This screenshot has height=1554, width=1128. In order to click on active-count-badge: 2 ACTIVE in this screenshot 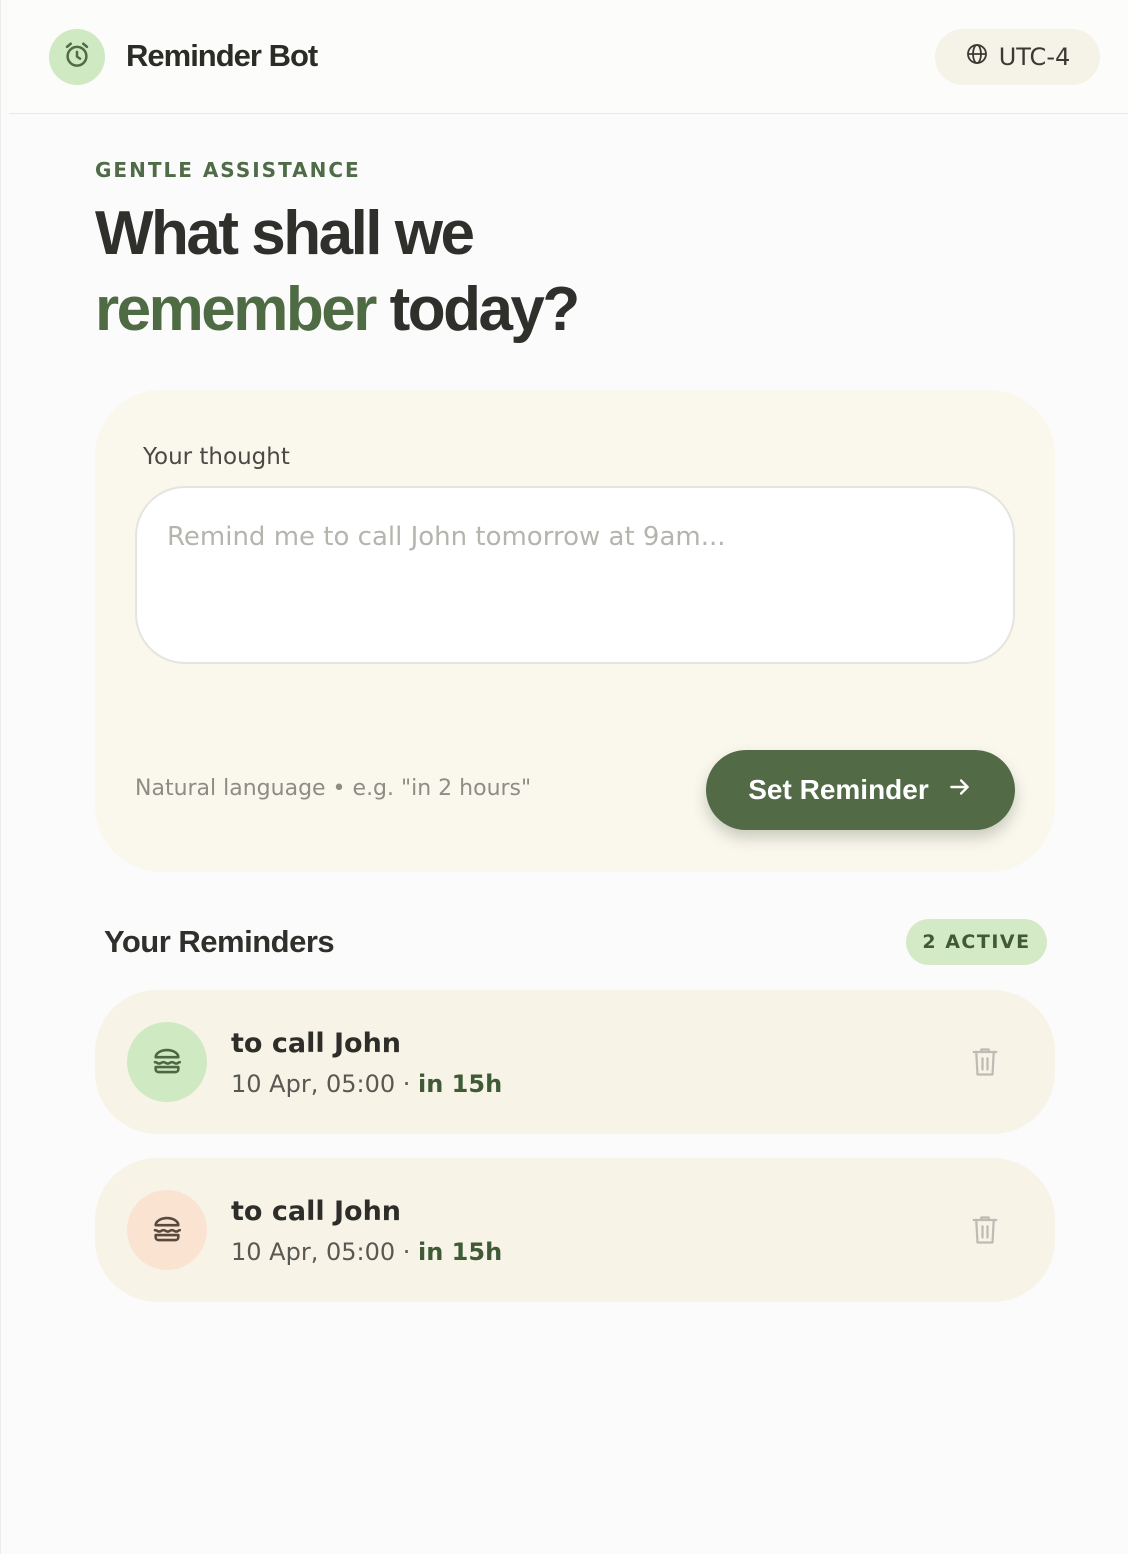, I will do `click(976, 942)`.